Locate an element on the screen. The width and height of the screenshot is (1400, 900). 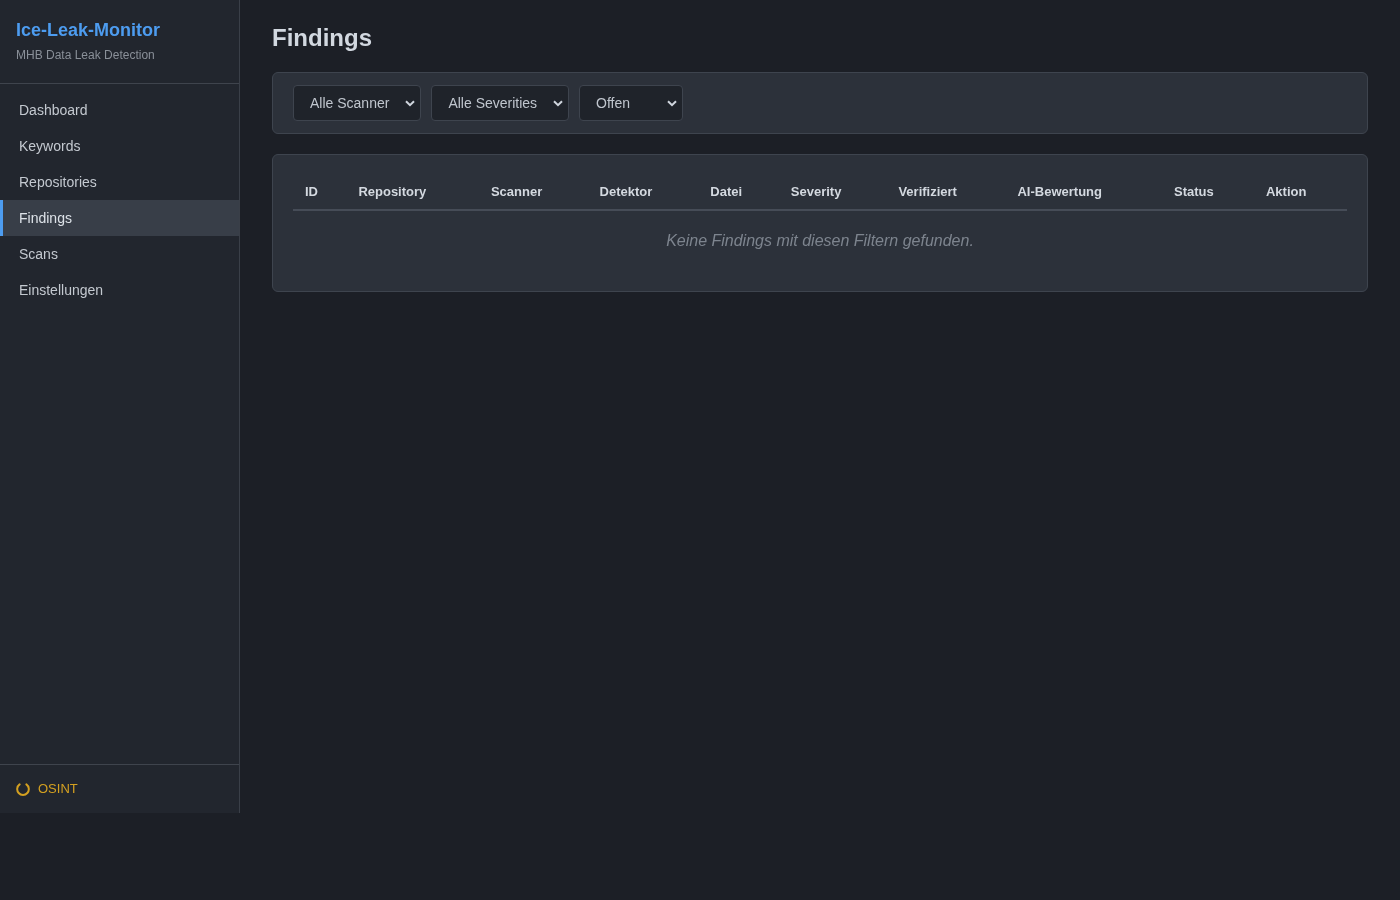
column-header: Repository is located at coordinates (412, 192).